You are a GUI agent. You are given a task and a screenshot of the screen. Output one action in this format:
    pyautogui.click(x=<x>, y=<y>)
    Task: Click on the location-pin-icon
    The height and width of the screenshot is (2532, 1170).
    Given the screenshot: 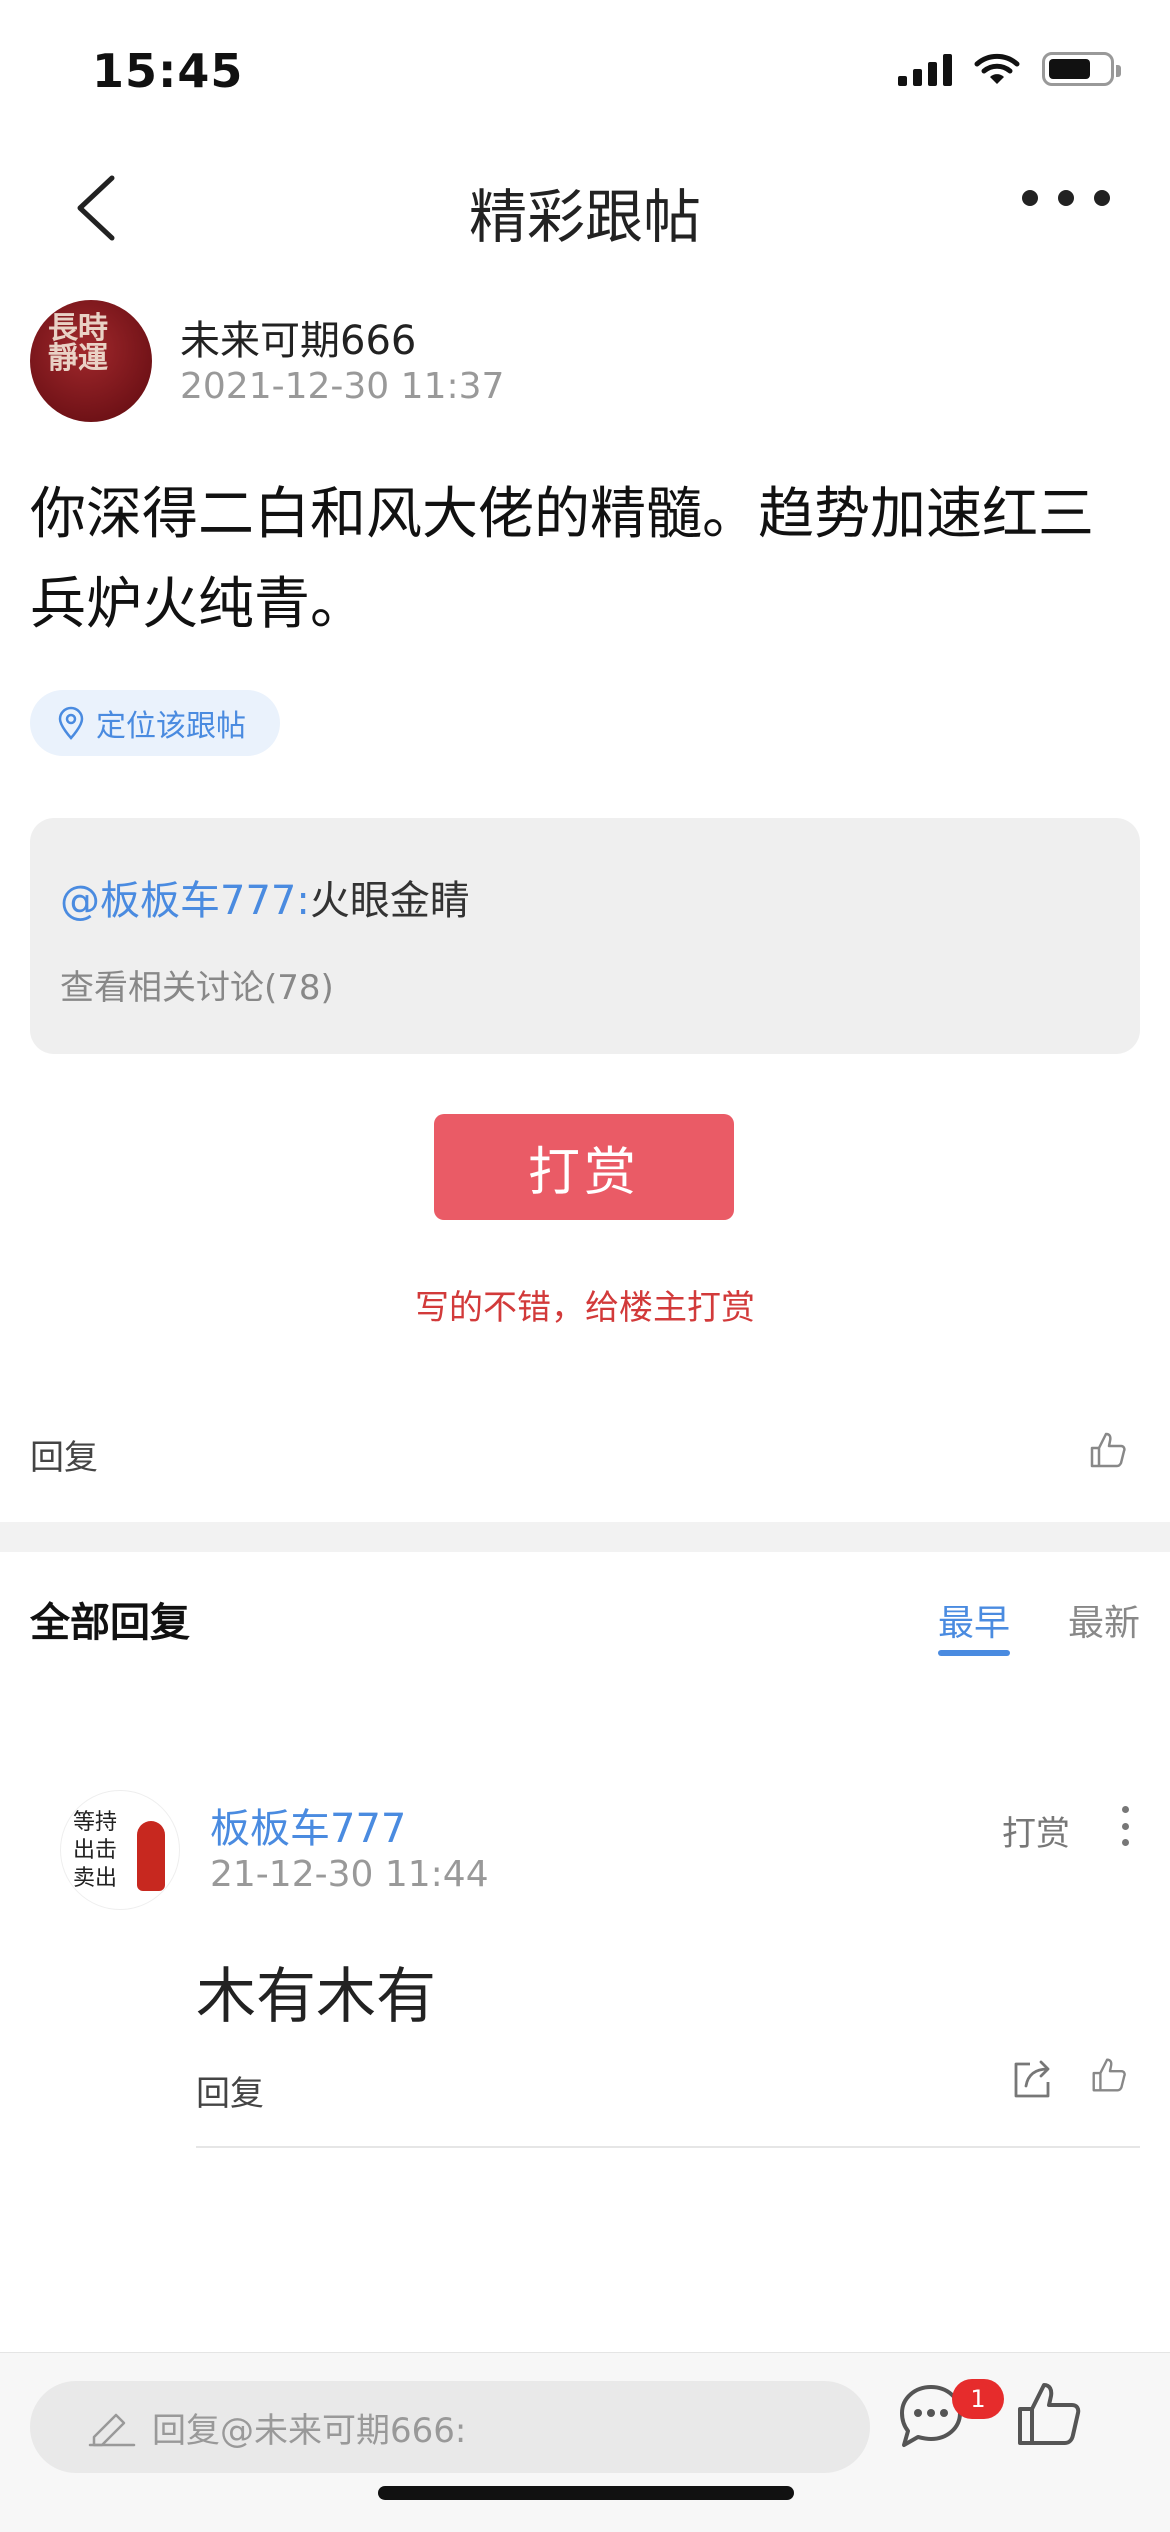 What is the action you would take?
    pyautogui.click(x=71, y=723)
    